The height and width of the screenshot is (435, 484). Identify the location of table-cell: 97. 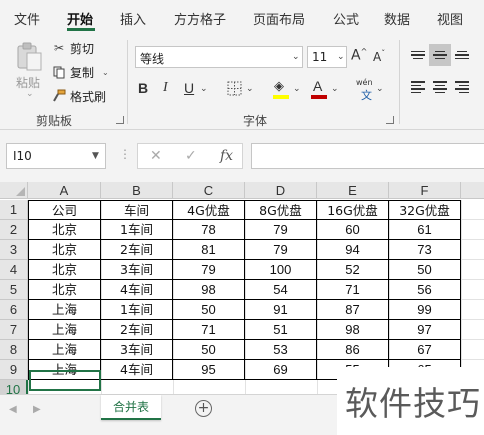
(425, 330).